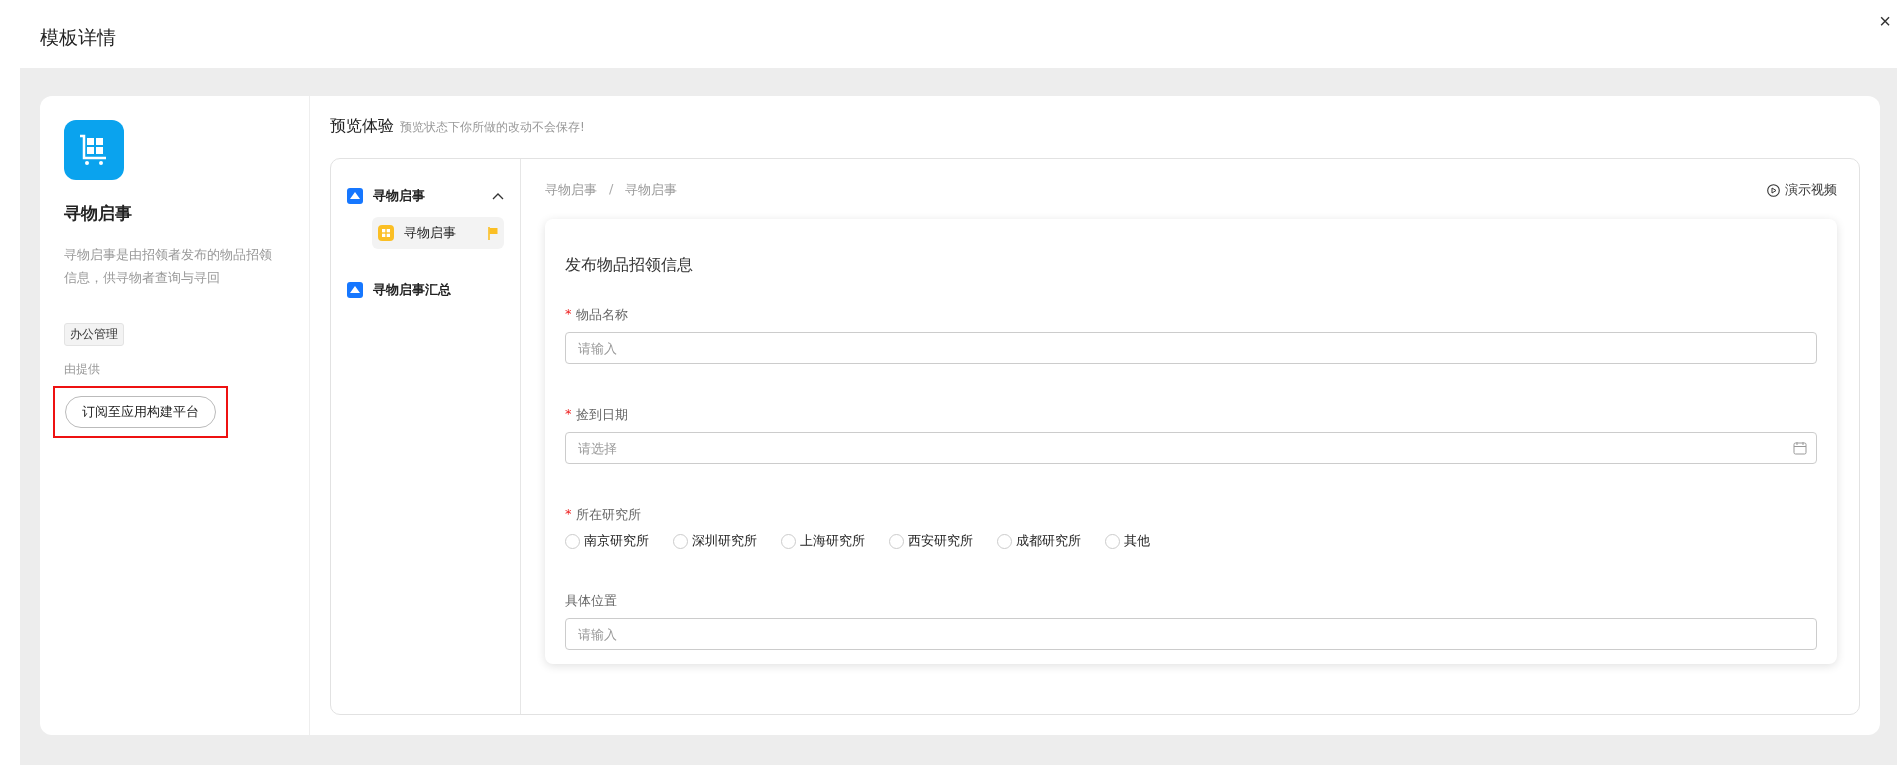 The width and height of the screenshot is (1897, 765). I want to click on radio-option: 西安研究所, so click(931, 541).